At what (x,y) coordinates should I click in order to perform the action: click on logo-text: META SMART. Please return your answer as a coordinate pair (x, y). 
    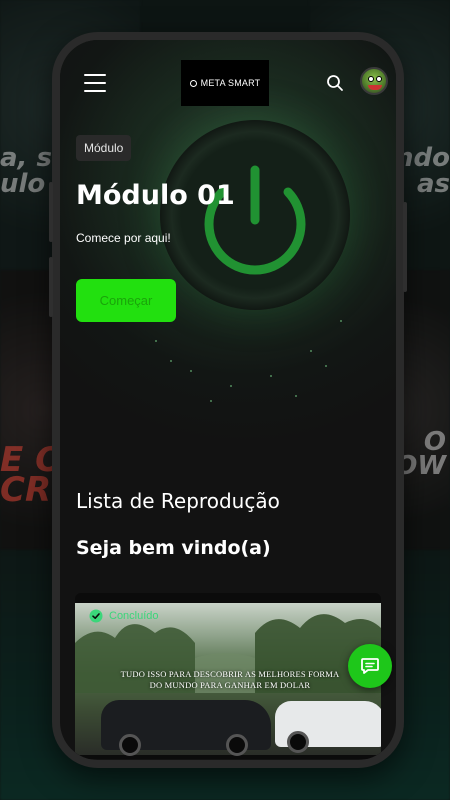
    Looking at the image, I should click on (230, 83).